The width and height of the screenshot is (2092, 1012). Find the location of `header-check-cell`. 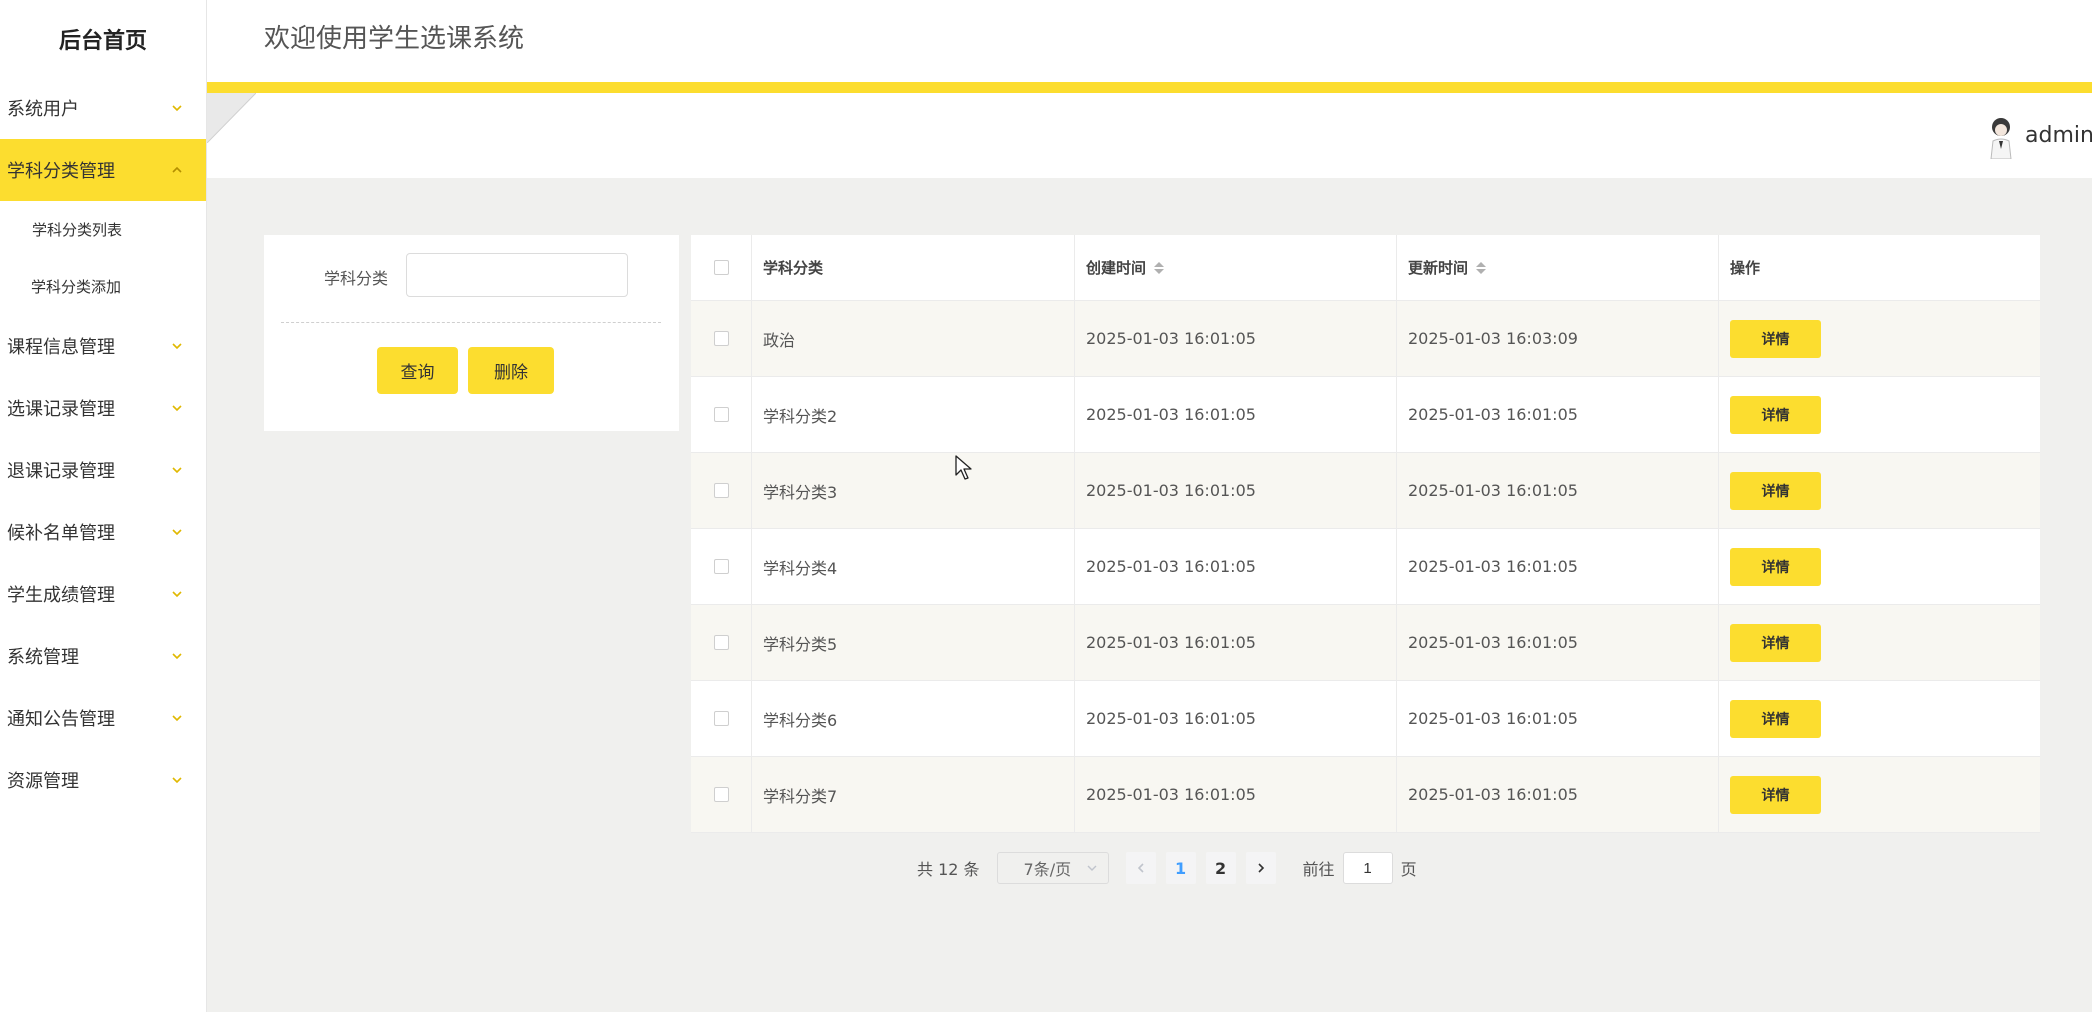

header-check-cell is located at coordinates (721, 267).